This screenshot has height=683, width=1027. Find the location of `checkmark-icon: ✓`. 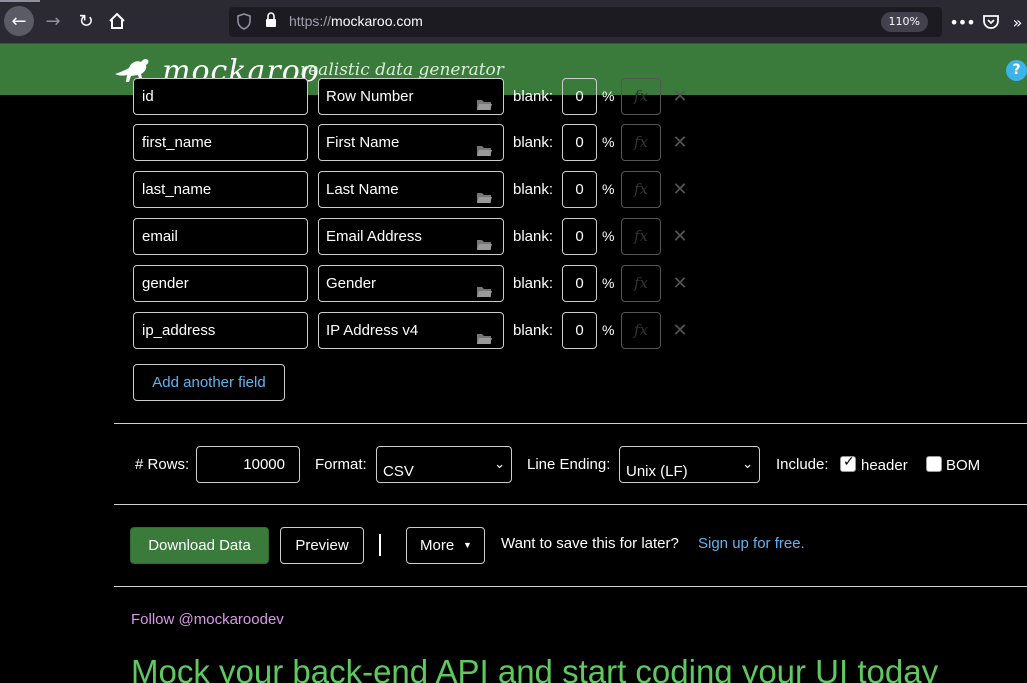

checkmark-icon: ✓ is located at coordinates (849, 462).